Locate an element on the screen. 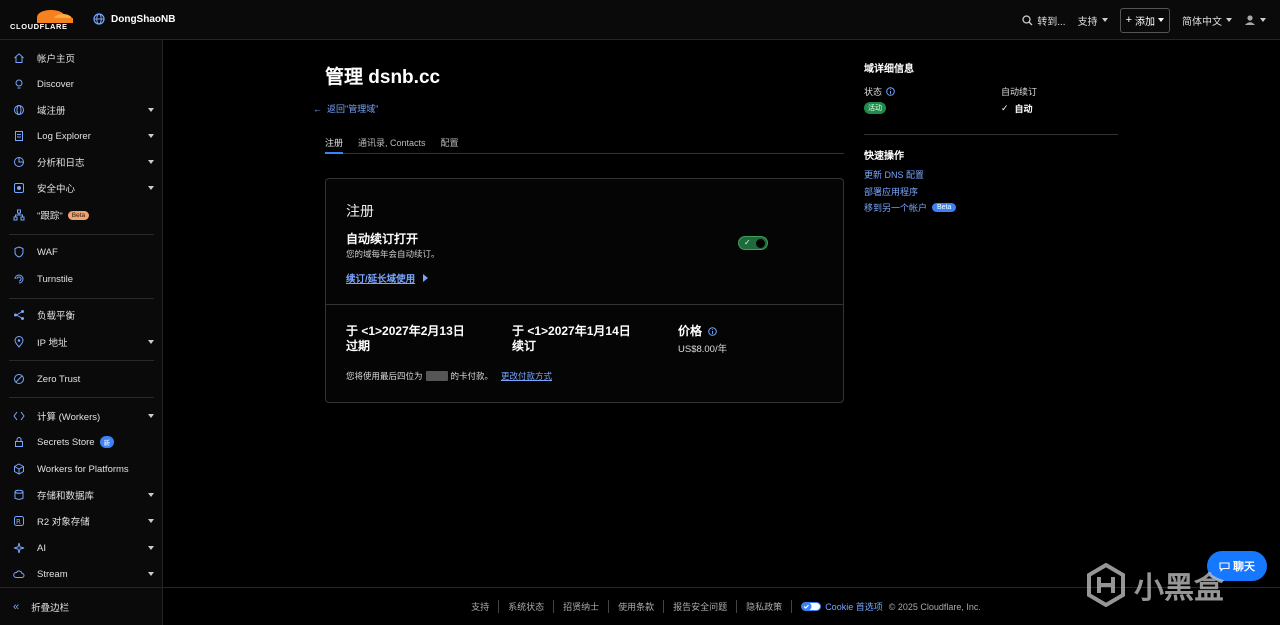 This screenshot has width=1280, height=625. user-menu is located at coordinates (1255, 20).